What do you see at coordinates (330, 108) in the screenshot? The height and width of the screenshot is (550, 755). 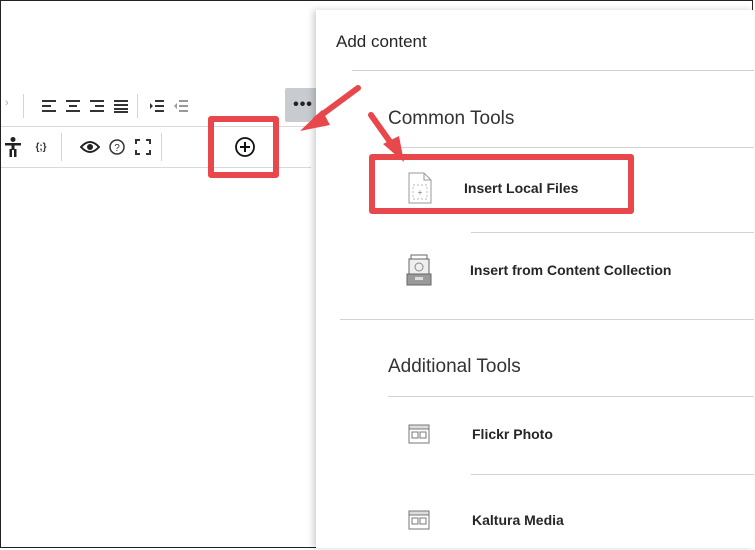 I see `arrow-to-add-content` at bounding box center [330, 108].